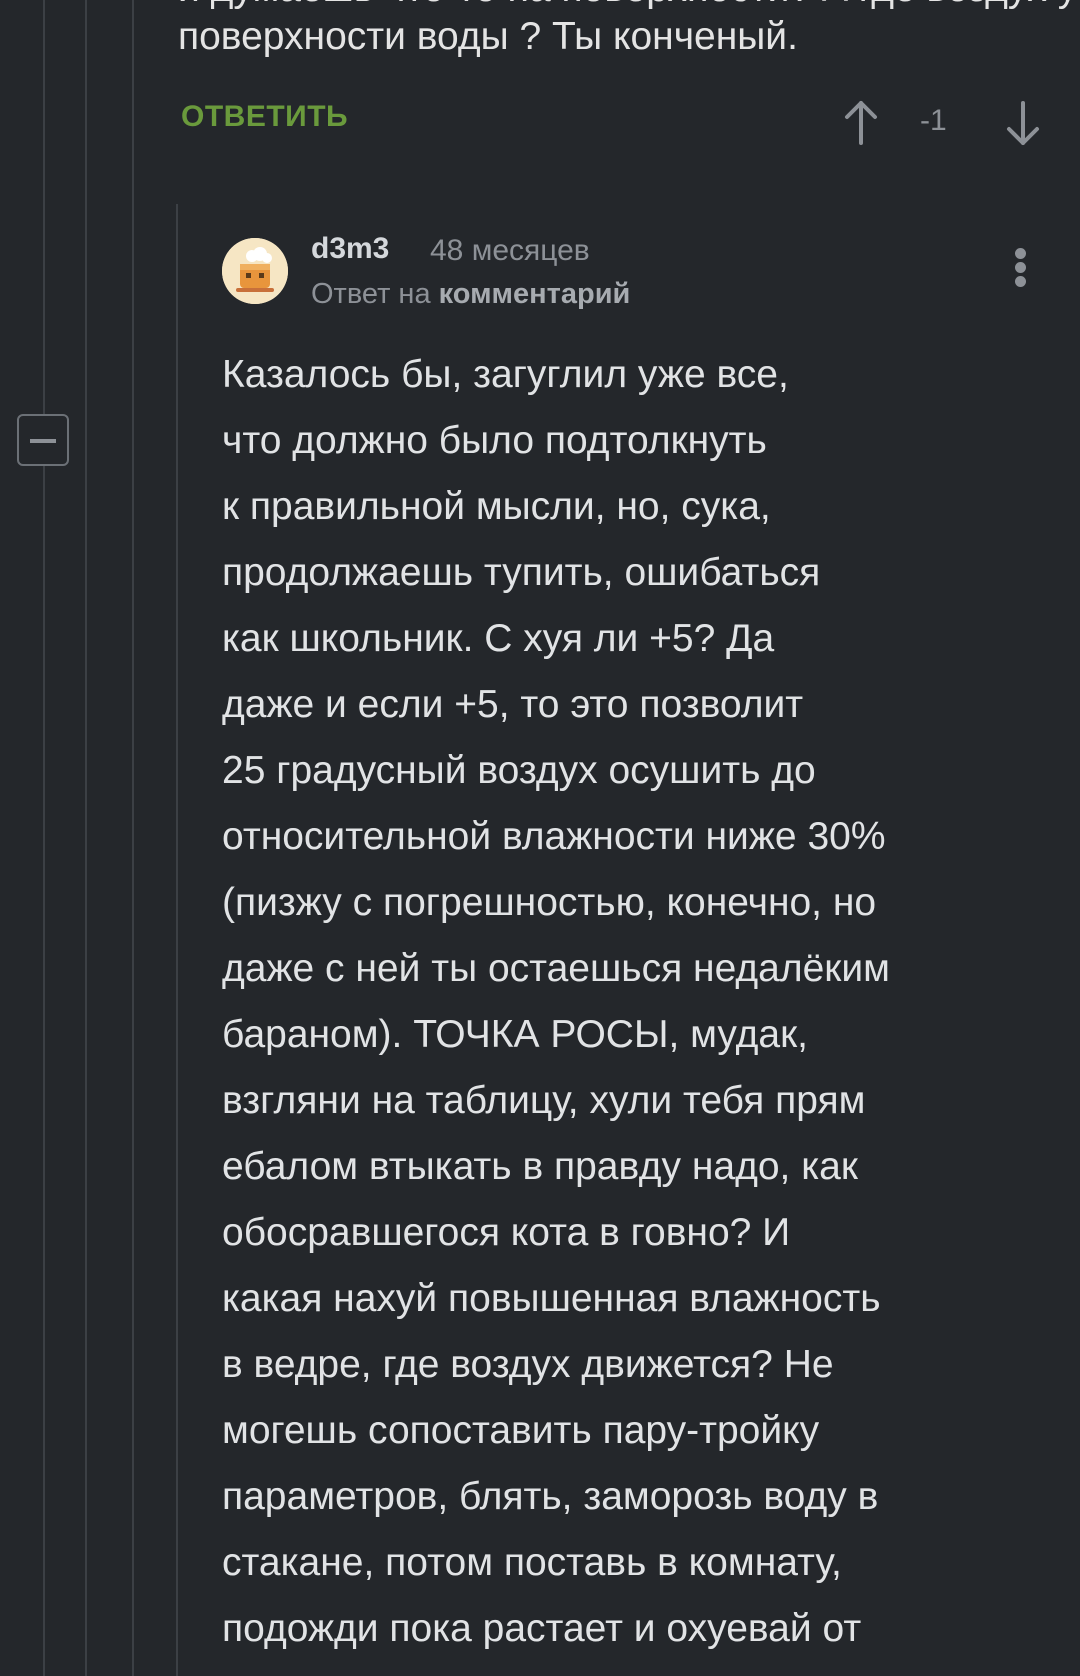 The width and height of the screenshot is (1080, 1676). What do you see at coordinates (496, 506) in the screenshot?
I see `comment-line: к правильной мысли, но, сука,` at bounding box center [496, 506].